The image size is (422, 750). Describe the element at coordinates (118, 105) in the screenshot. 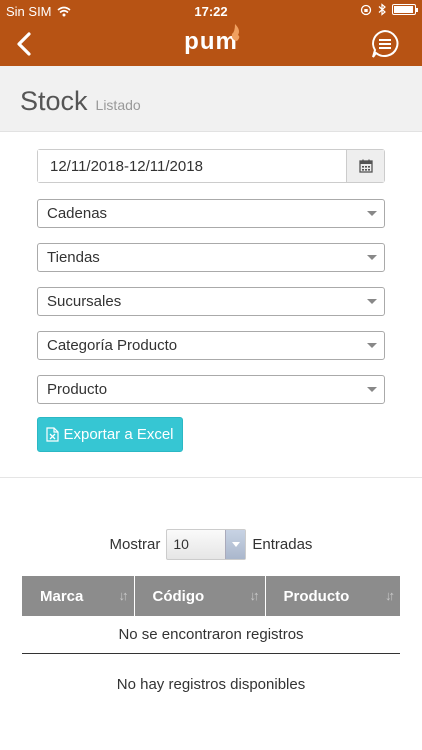

I see `page-subtitle: Listado` at that location.